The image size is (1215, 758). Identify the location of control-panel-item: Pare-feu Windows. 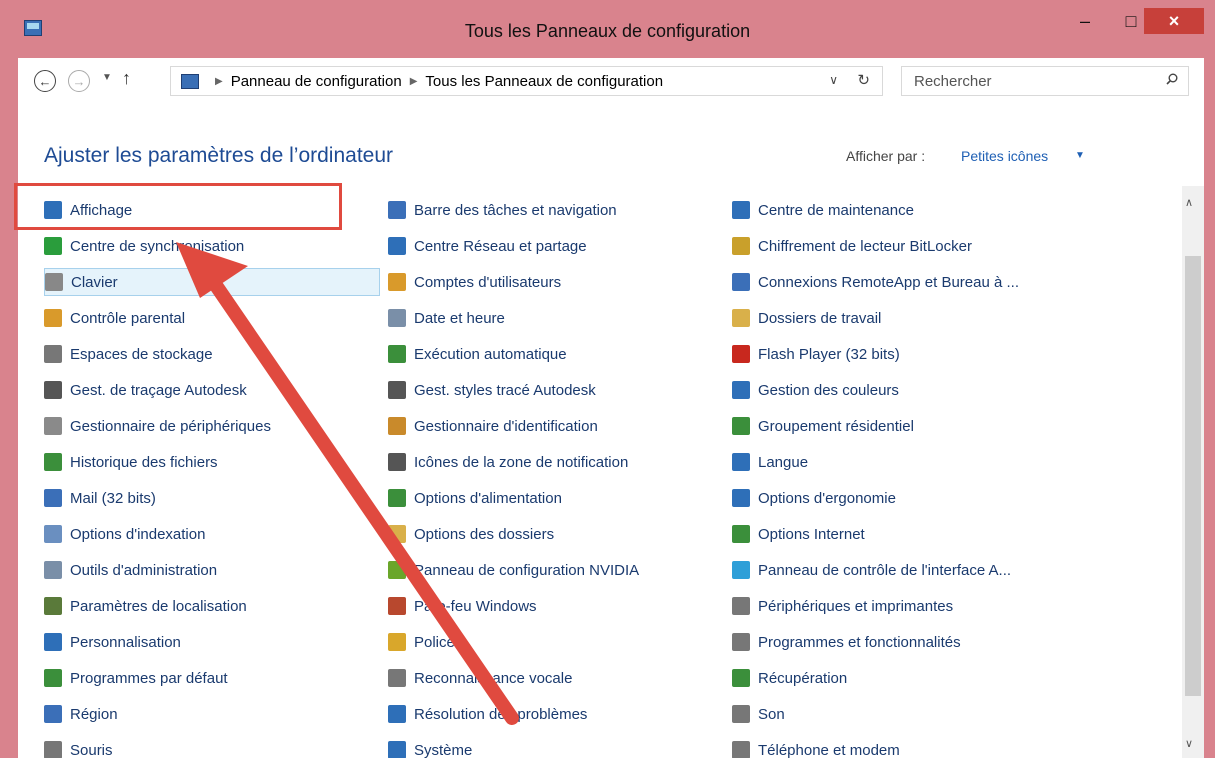
(556, 606).